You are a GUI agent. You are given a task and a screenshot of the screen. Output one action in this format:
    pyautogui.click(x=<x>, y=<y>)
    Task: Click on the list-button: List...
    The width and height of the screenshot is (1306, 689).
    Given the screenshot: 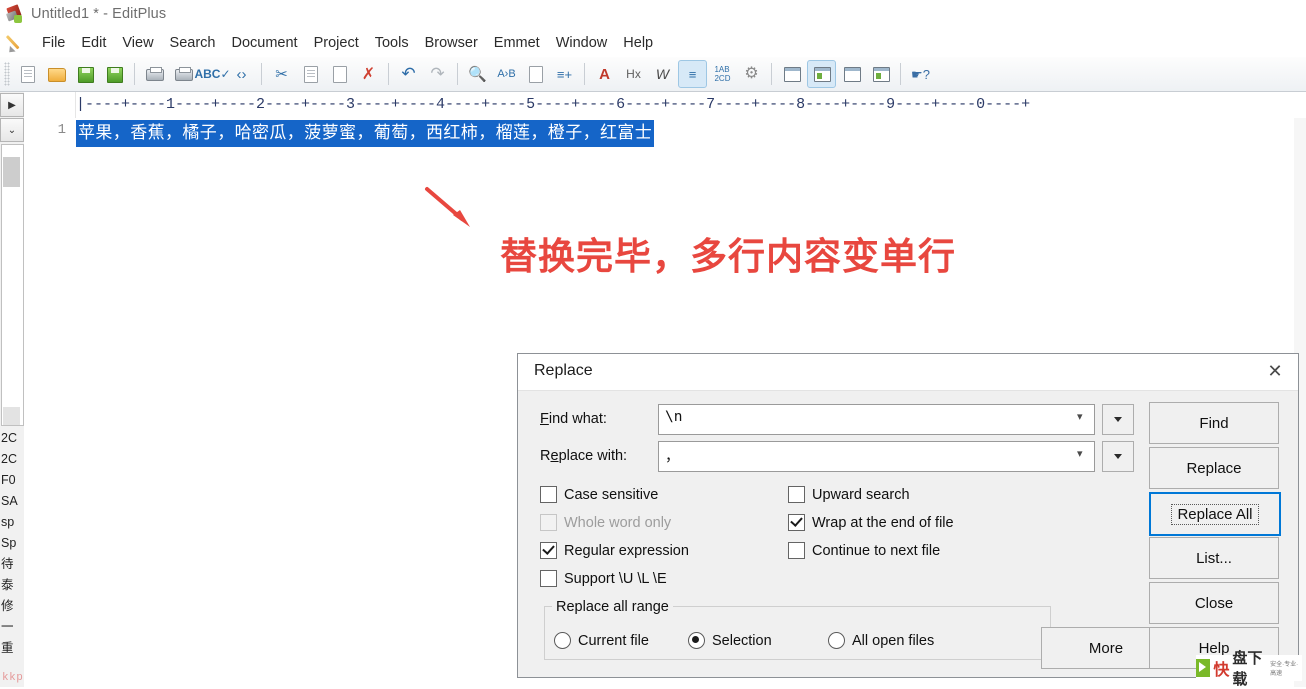 What is the action you would take?
    pyautogui.click(x=1214, y=558)
    